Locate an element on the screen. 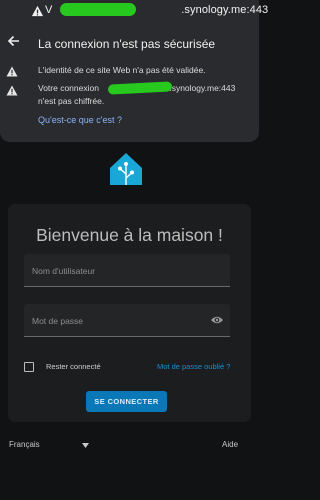  remember-me-checkbox is located at coordinates (29, 367).